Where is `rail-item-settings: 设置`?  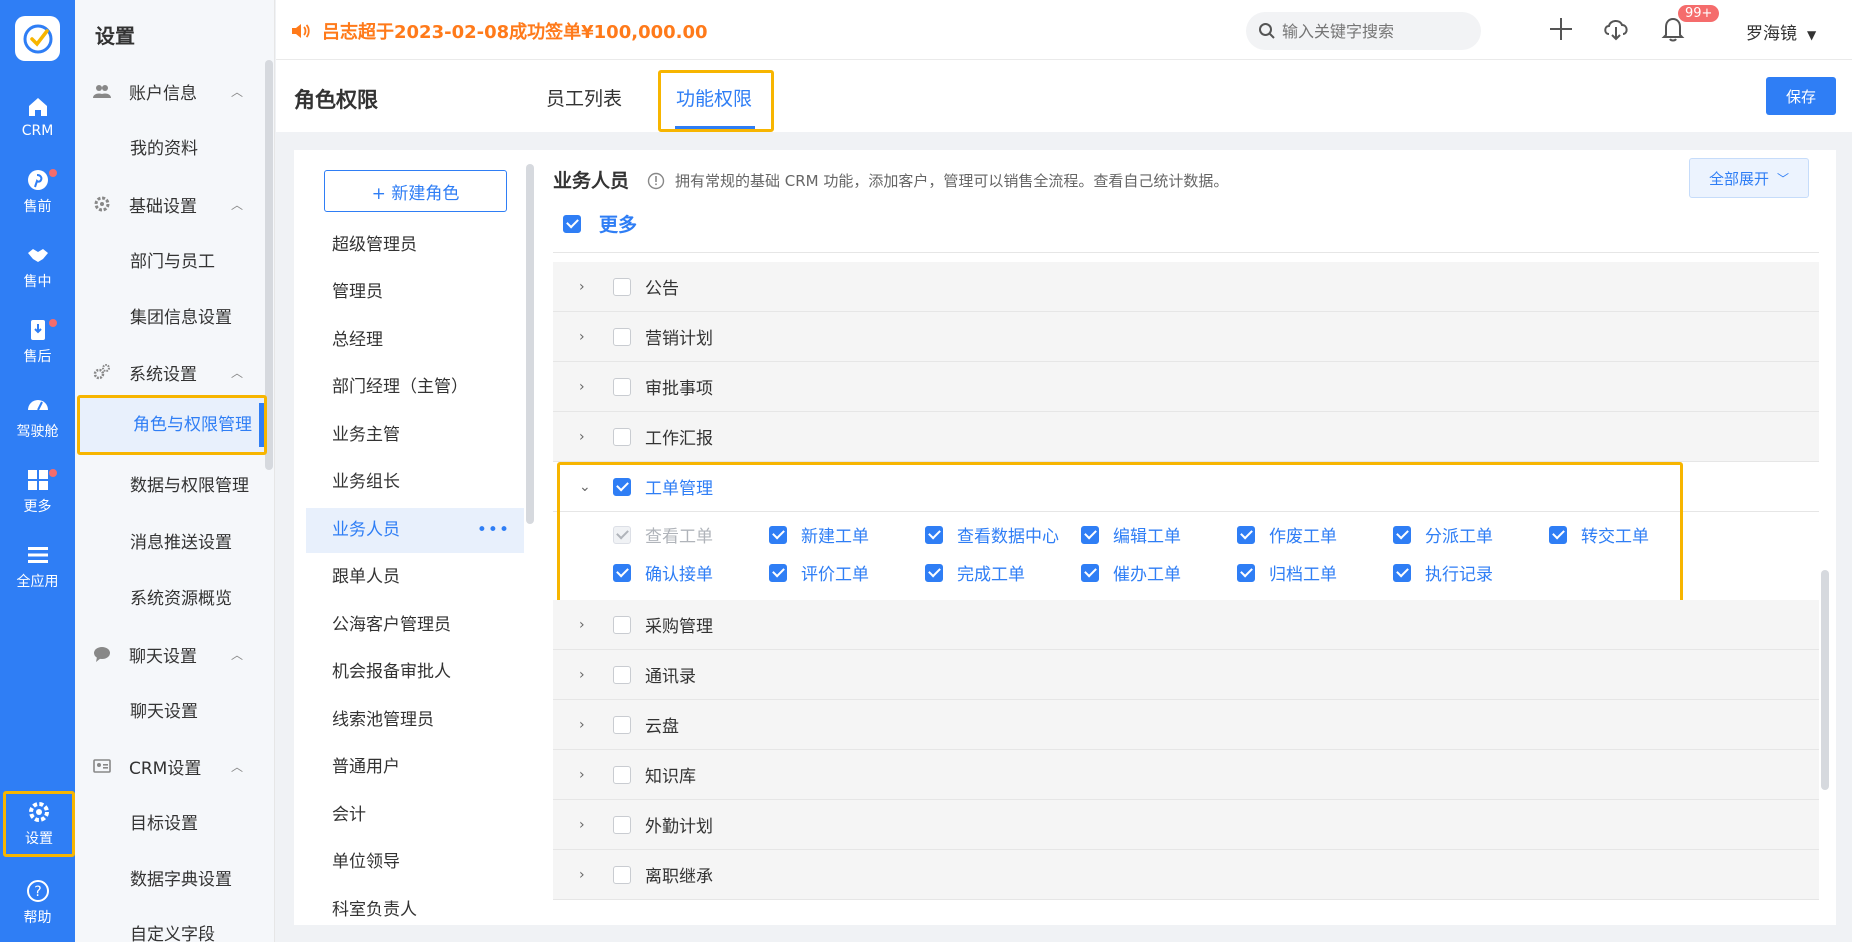 rail-item-settings: 设置 is located at coordinates (39, 824).